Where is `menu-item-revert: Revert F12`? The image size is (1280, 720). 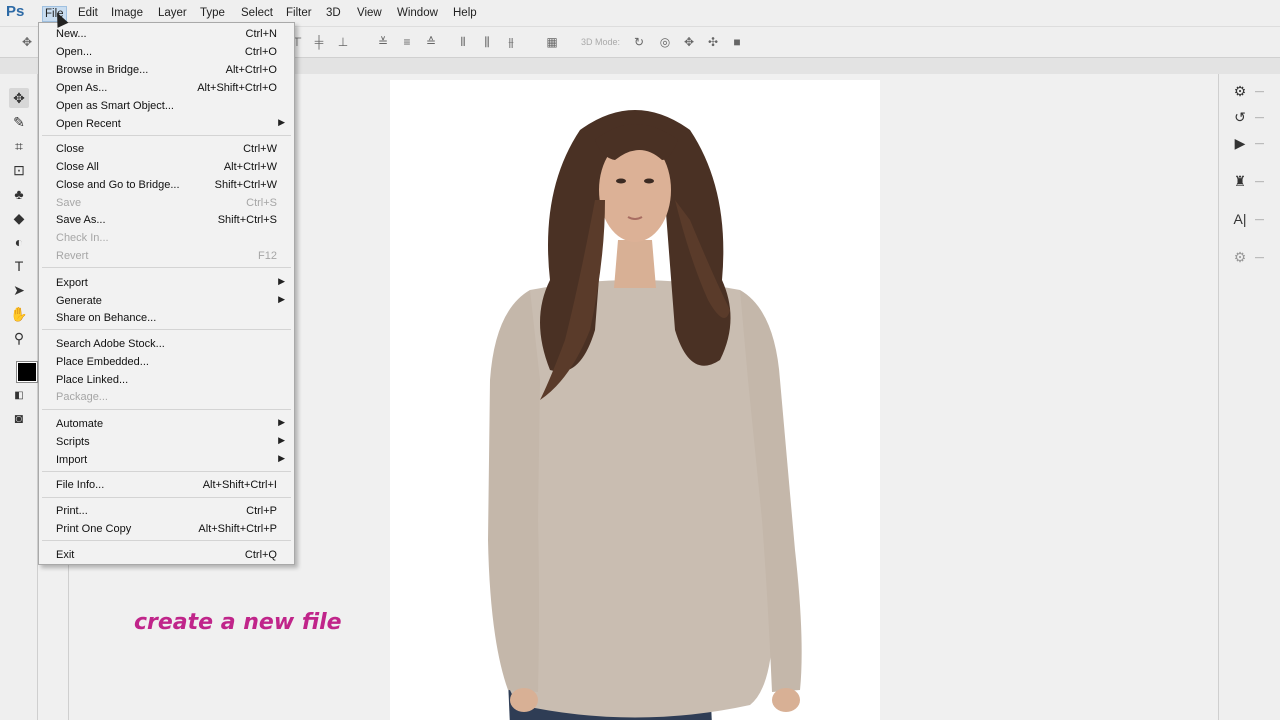
menu-item-revert: Revert F12 is located at coordinates (166, 256).